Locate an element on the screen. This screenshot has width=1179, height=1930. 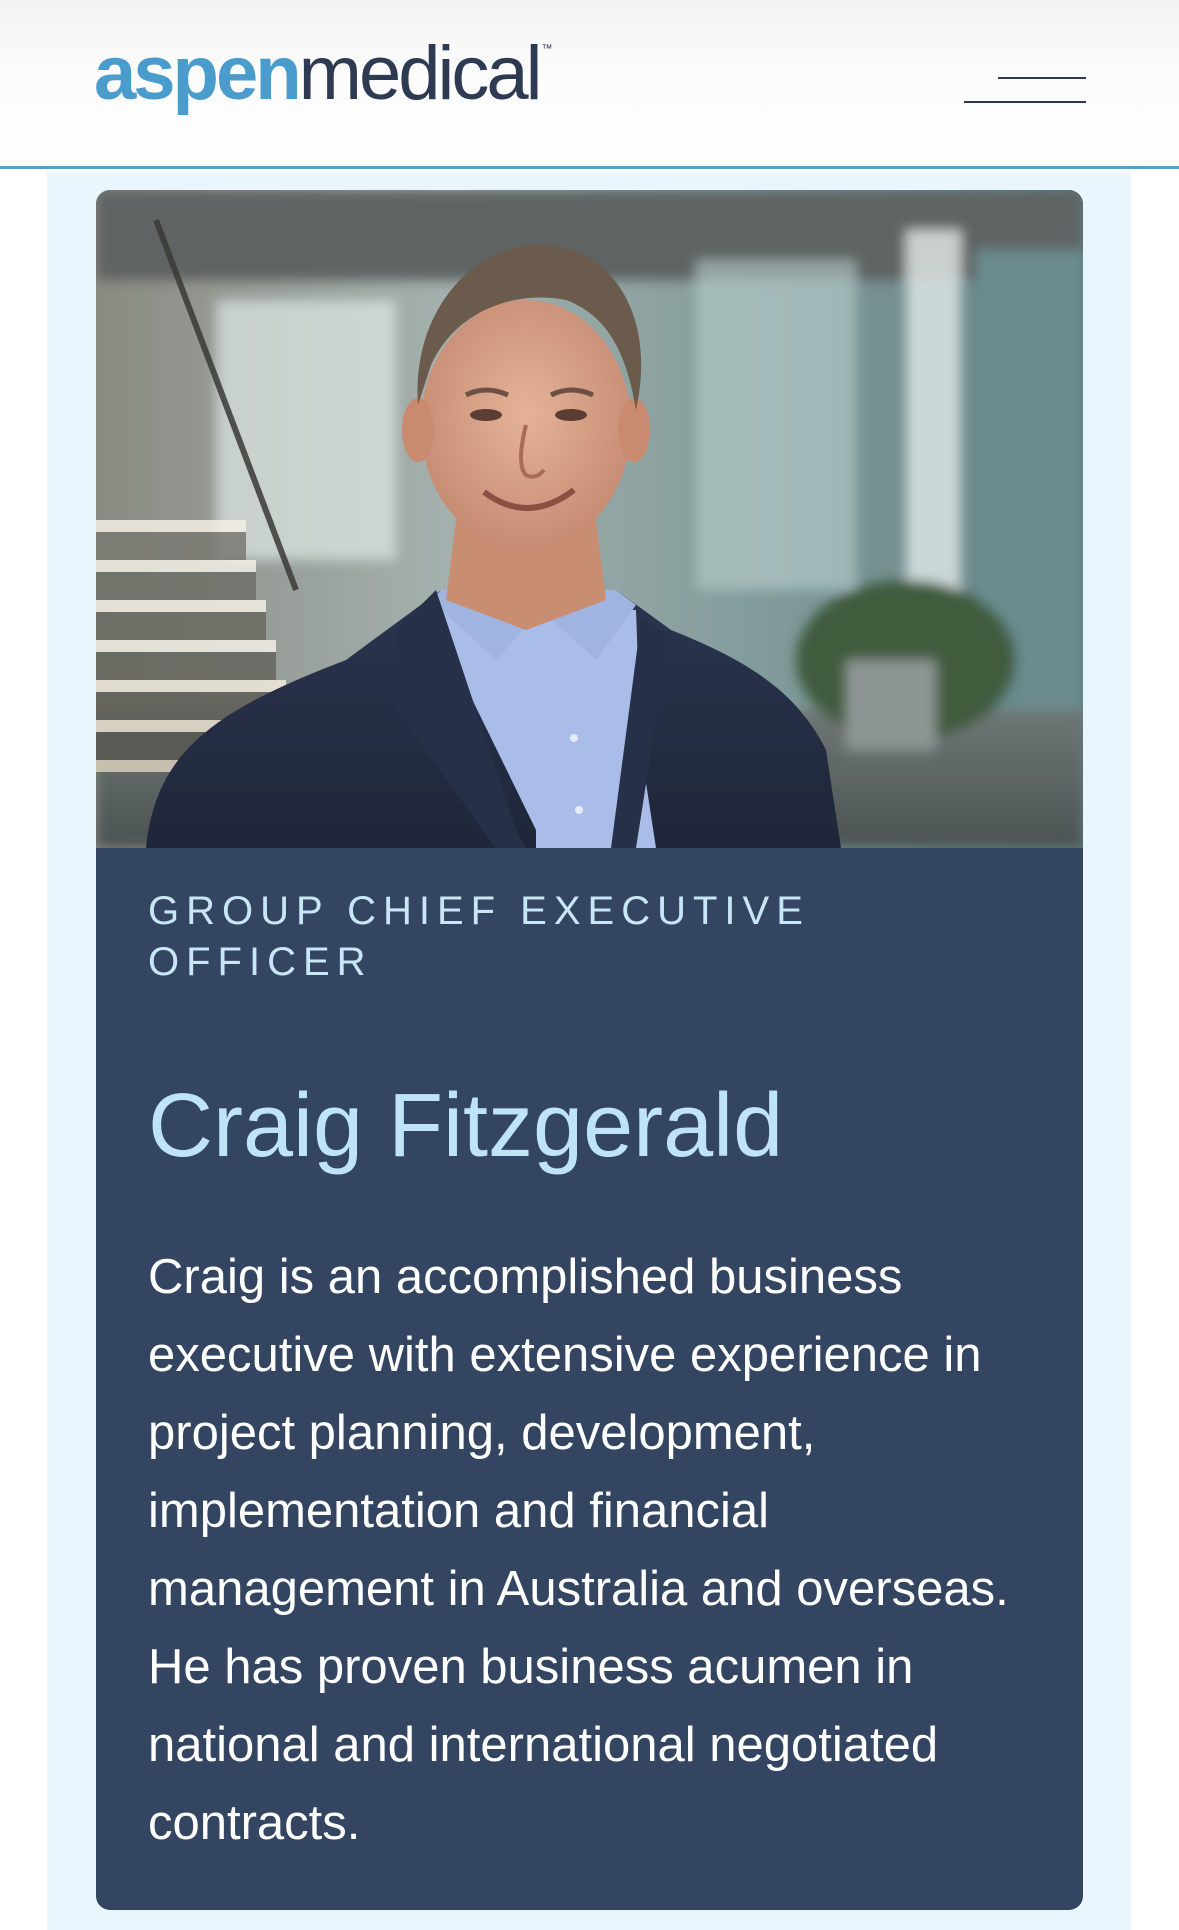
site-header: aspenmedical ™ is located at coordinates (589, 84).